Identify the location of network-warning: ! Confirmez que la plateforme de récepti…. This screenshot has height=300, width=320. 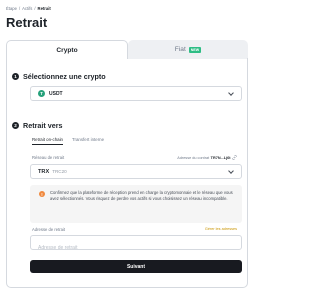
(136, 204).